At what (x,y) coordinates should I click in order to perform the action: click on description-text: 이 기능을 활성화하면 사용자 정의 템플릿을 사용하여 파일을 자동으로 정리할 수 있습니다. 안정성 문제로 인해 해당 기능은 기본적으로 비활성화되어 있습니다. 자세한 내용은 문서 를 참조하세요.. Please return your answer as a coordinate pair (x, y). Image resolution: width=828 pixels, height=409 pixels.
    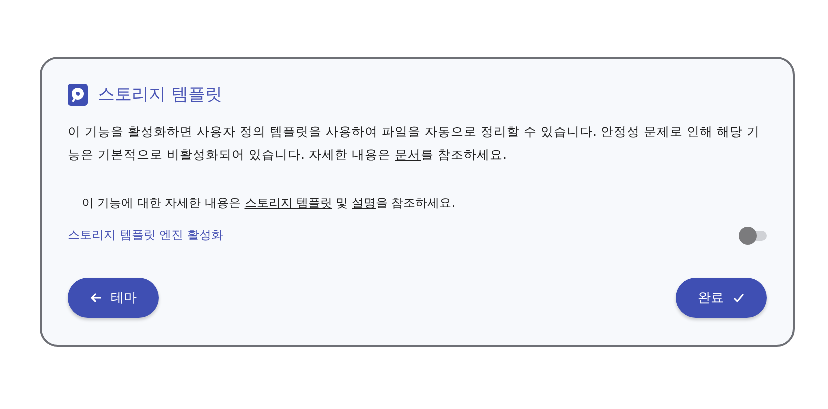
    Looking at the image, I should click on (415, 143).